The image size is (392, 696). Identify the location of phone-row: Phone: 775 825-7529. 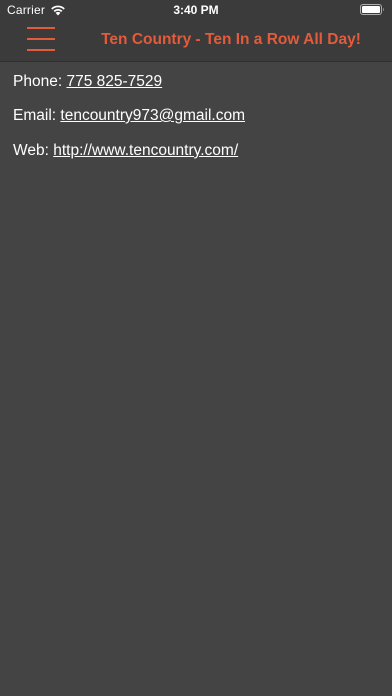
(87, 82).